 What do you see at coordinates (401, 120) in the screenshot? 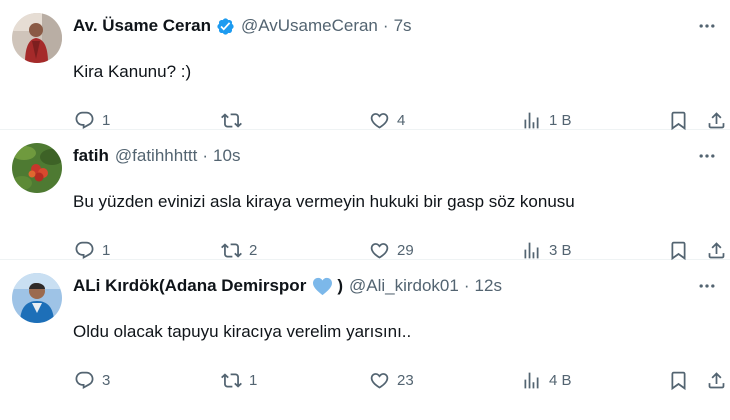
I see `like-count: 4` at bounding box center [401, 120].